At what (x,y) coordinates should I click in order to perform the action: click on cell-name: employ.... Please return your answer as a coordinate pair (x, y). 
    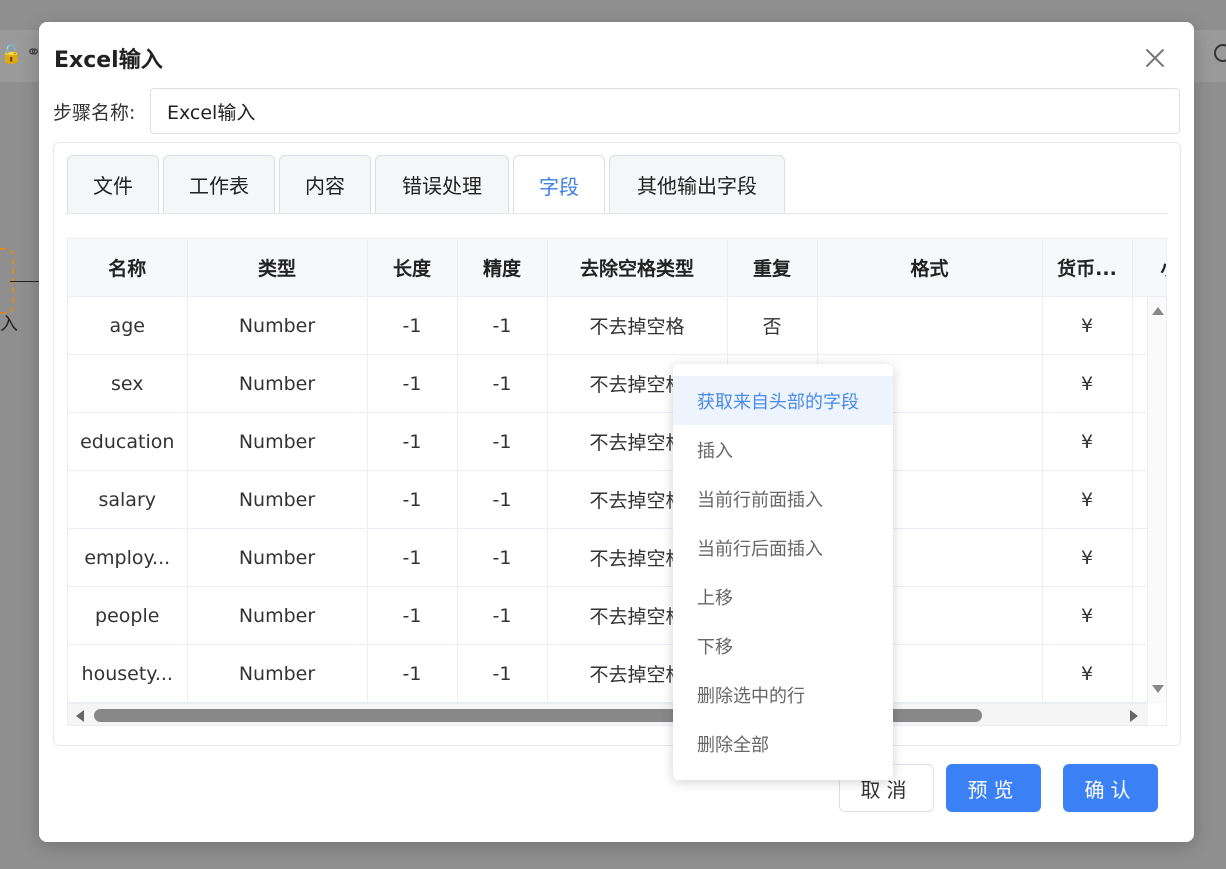
    Looking at the image, I should click on (128, 557).